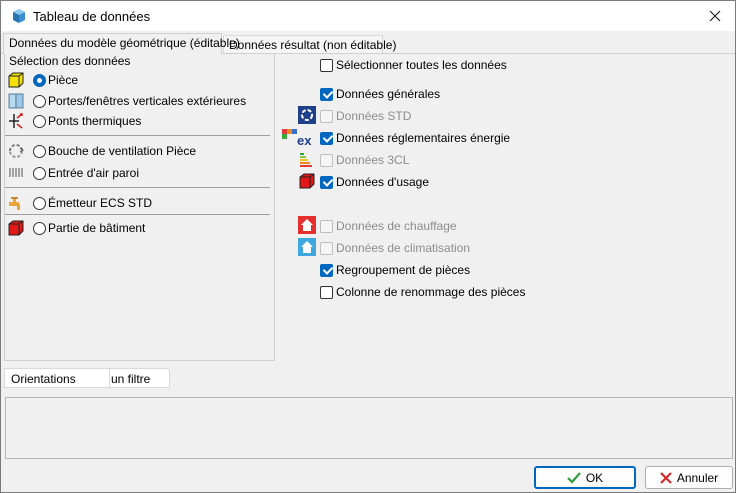  I want to click on radio-label-piece: Pièce, so click(63, 80).